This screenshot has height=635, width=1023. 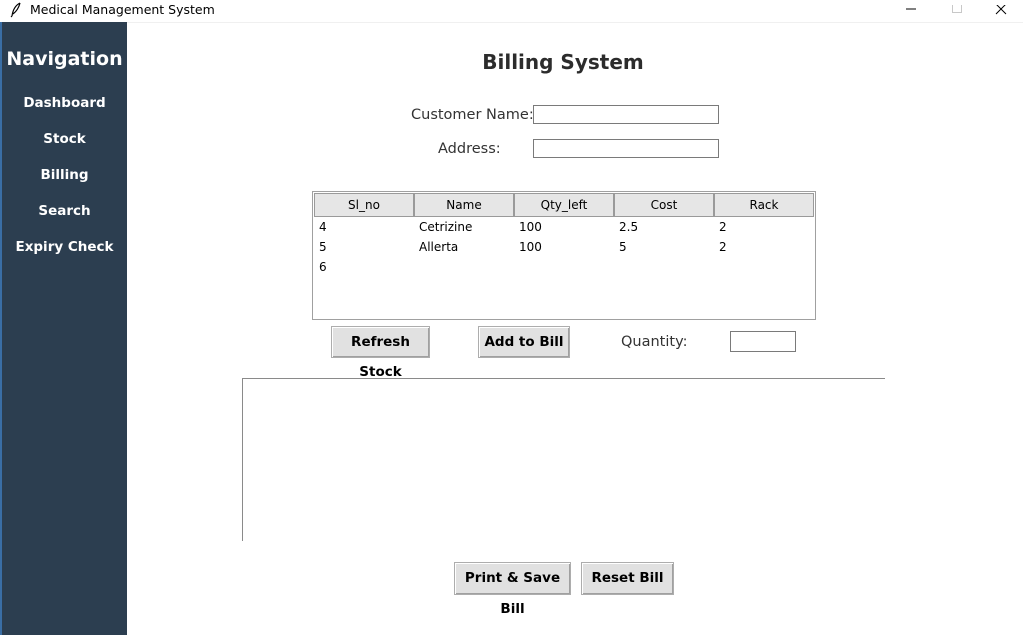 I want to click on quantity-label: Quantity:, so click(x=654, y=342).